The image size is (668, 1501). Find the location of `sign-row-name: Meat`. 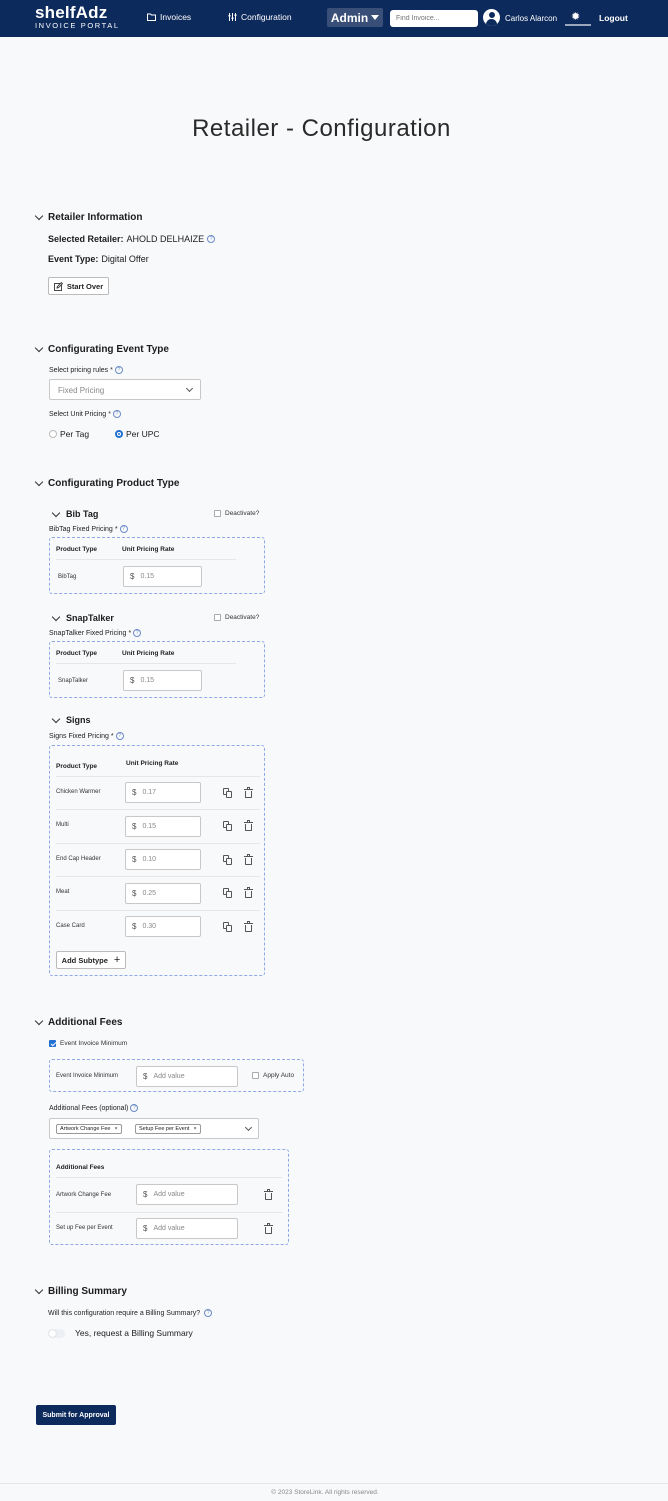

sign-row-name: Meat is located at coordinates (63, 892).